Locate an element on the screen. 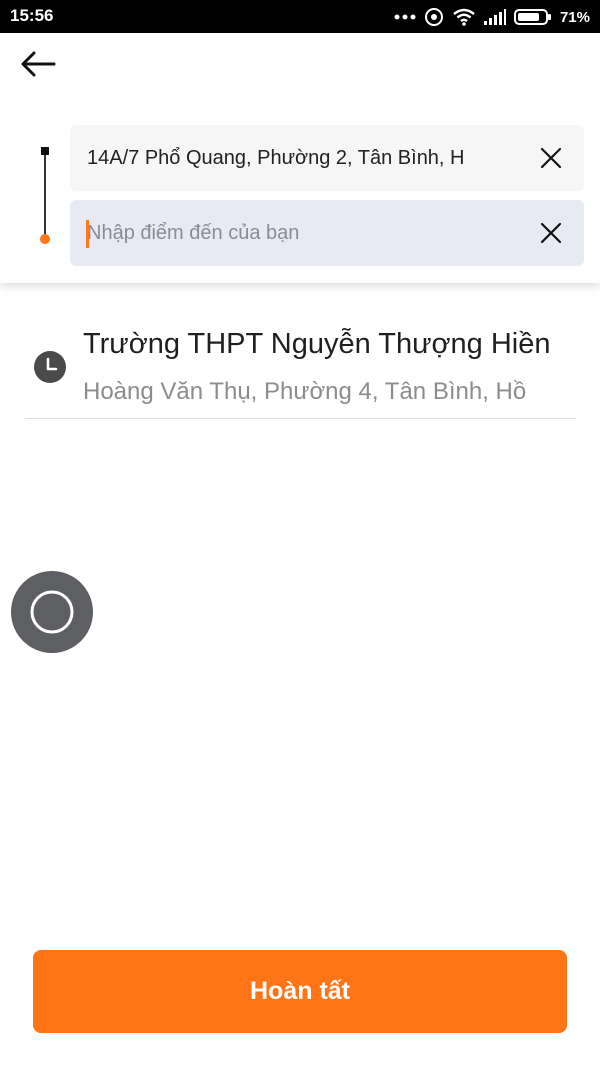 This screenshot has height=1067, width=600. signal-icon is located at coordinates (494, 17).